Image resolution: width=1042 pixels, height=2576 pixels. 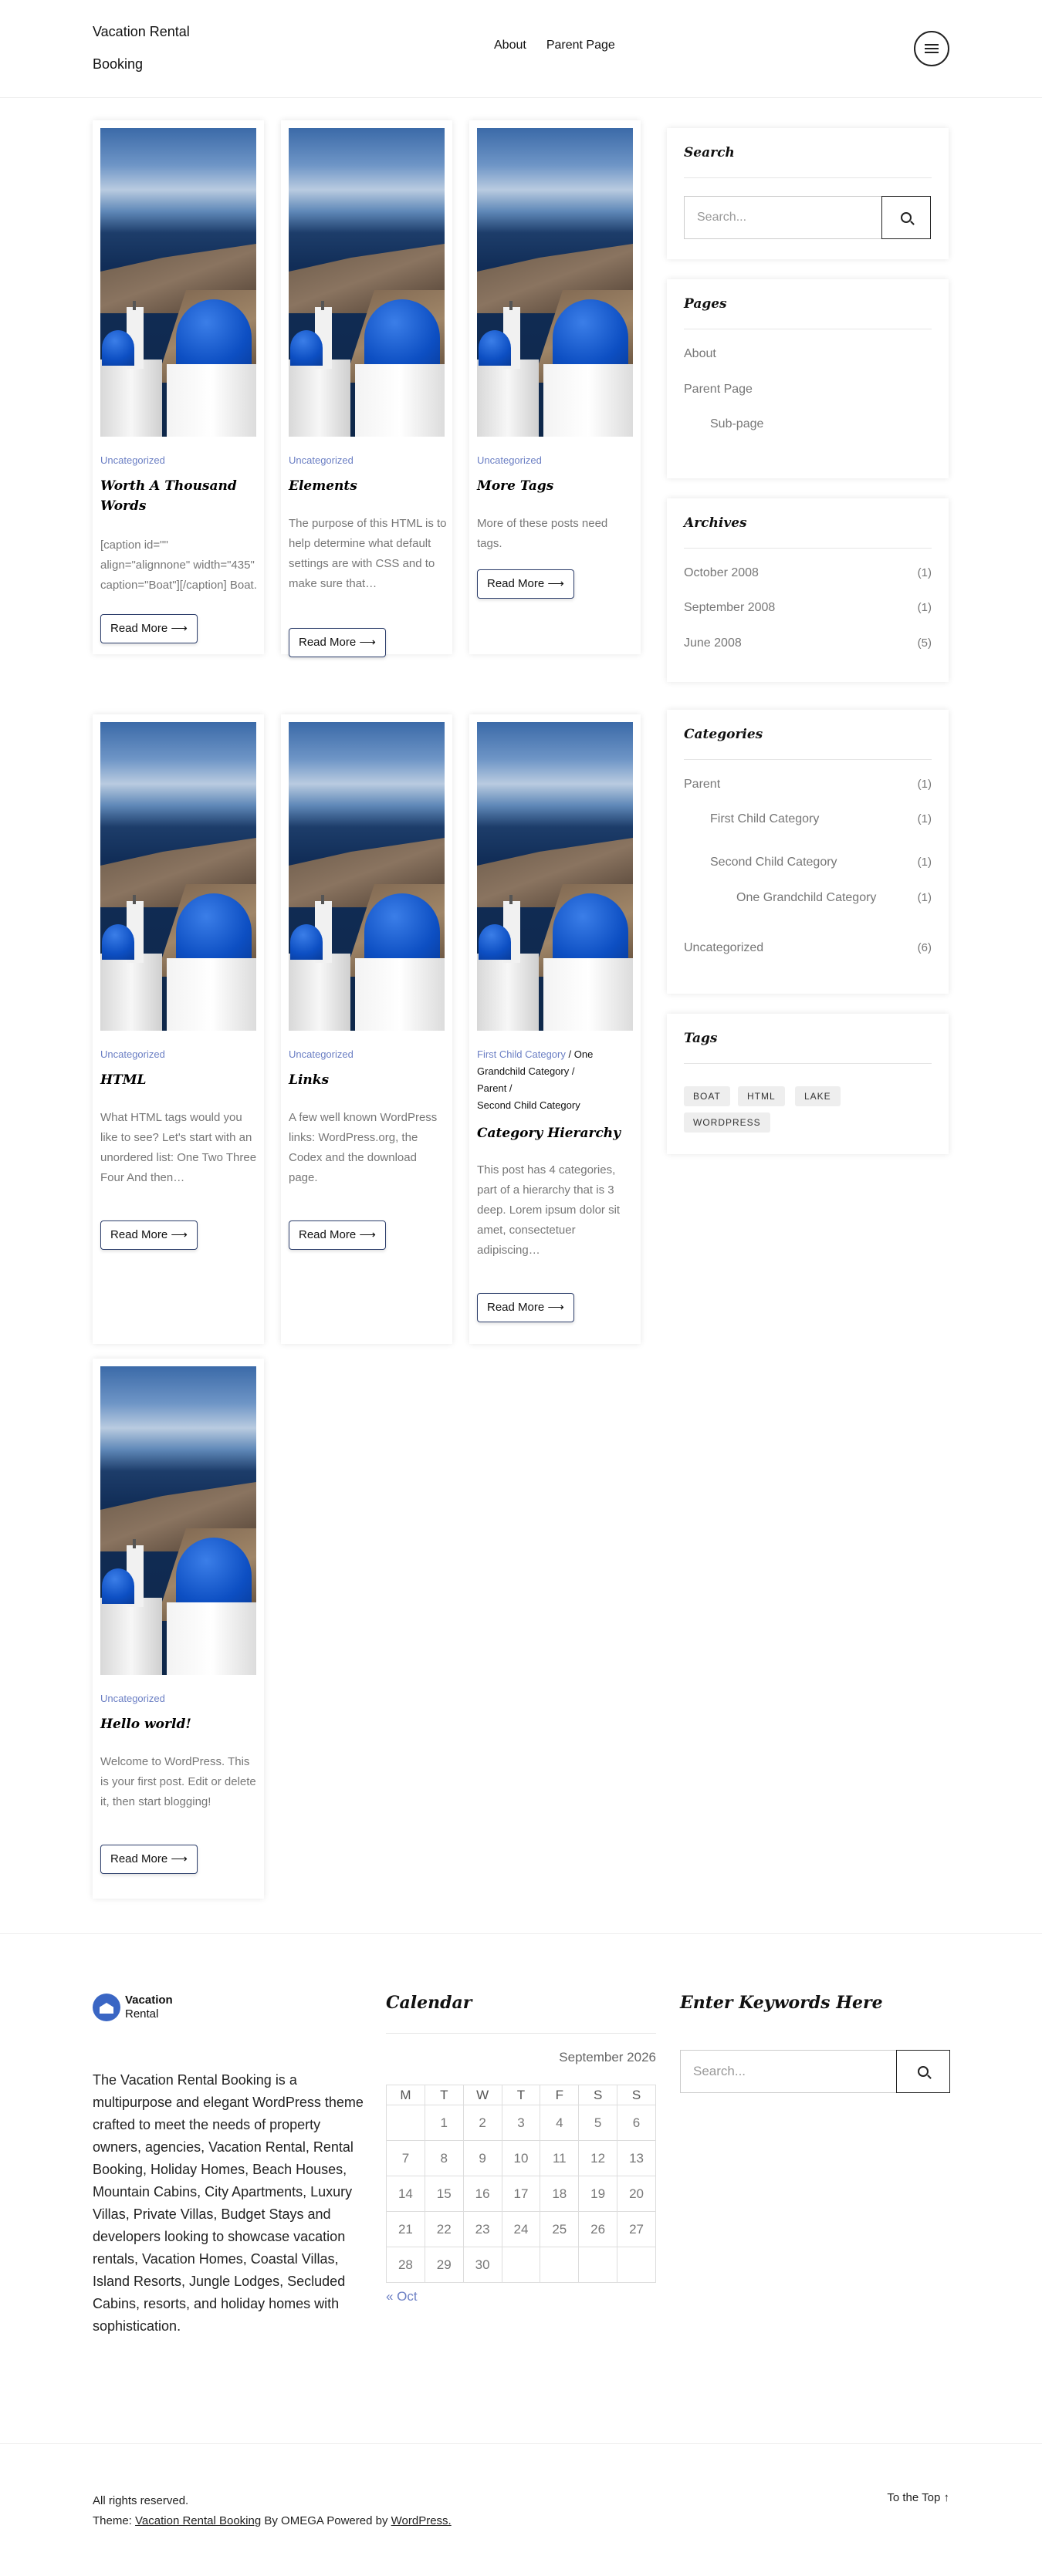 I want to click on page-link-sub-page: Sub-page, so click(x=736, y=424).